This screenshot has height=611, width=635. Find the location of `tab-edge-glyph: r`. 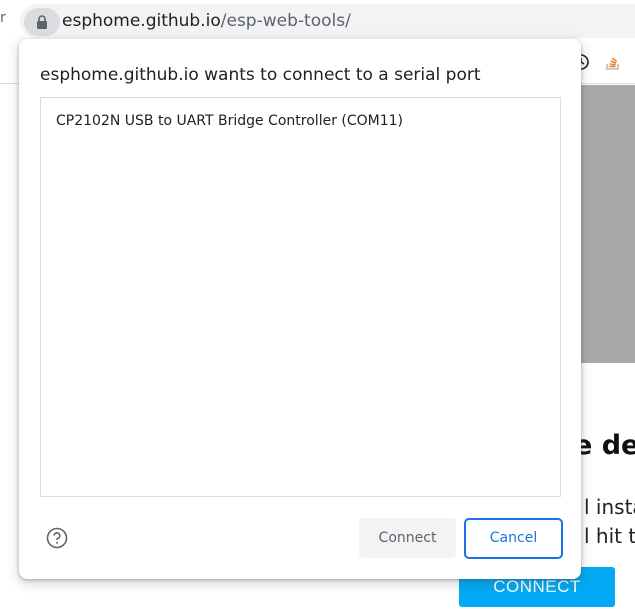

tab-edge-glyph: r is located at coordinates (3, 18).